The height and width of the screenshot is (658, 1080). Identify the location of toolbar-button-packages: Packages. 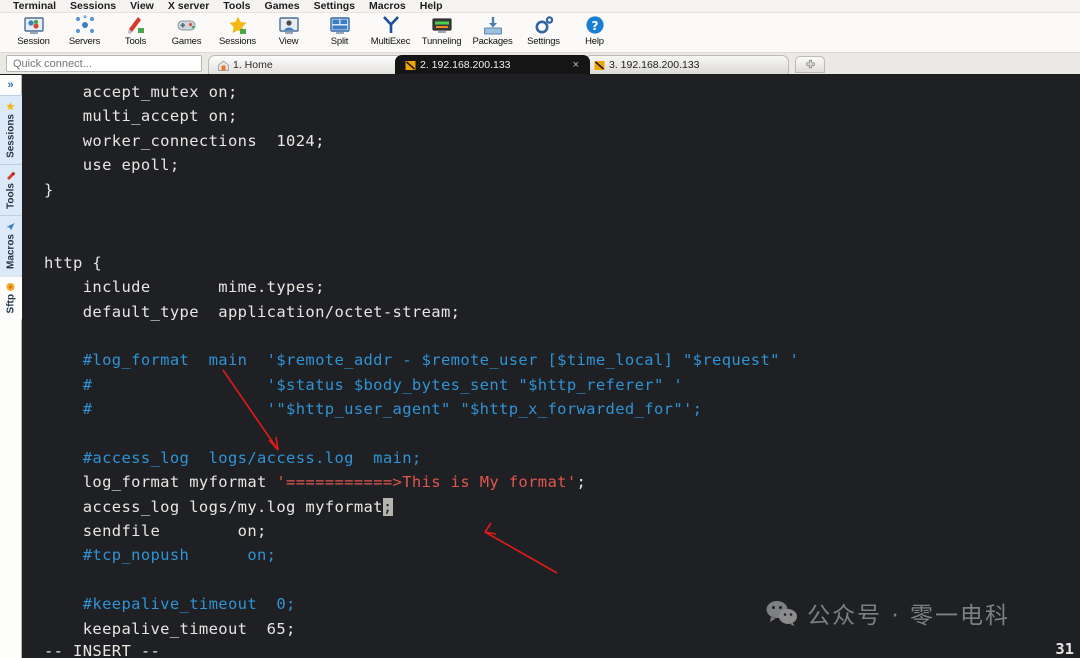
(492, 30).